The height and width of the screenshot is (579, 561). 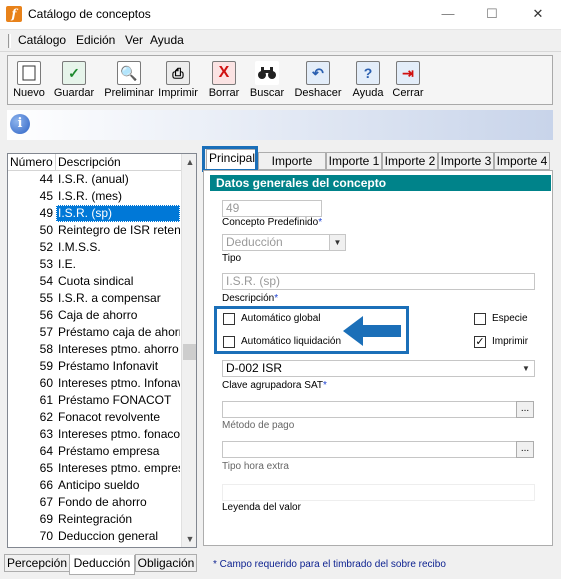 I want to click on list-scrollbar: ▲ ▼, so click(x=188, y=350).